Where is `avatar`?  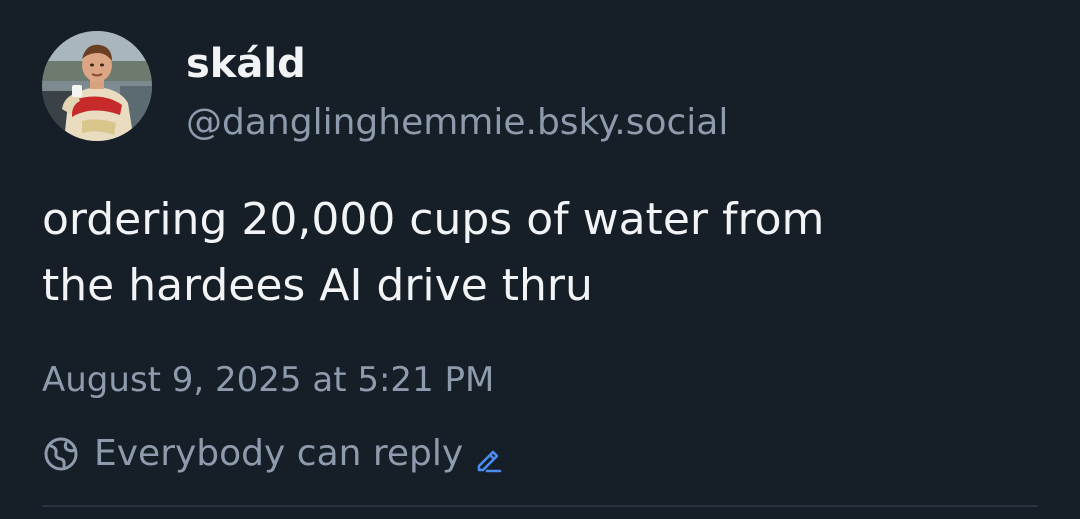 avatar is located at coordinates (97, 86).